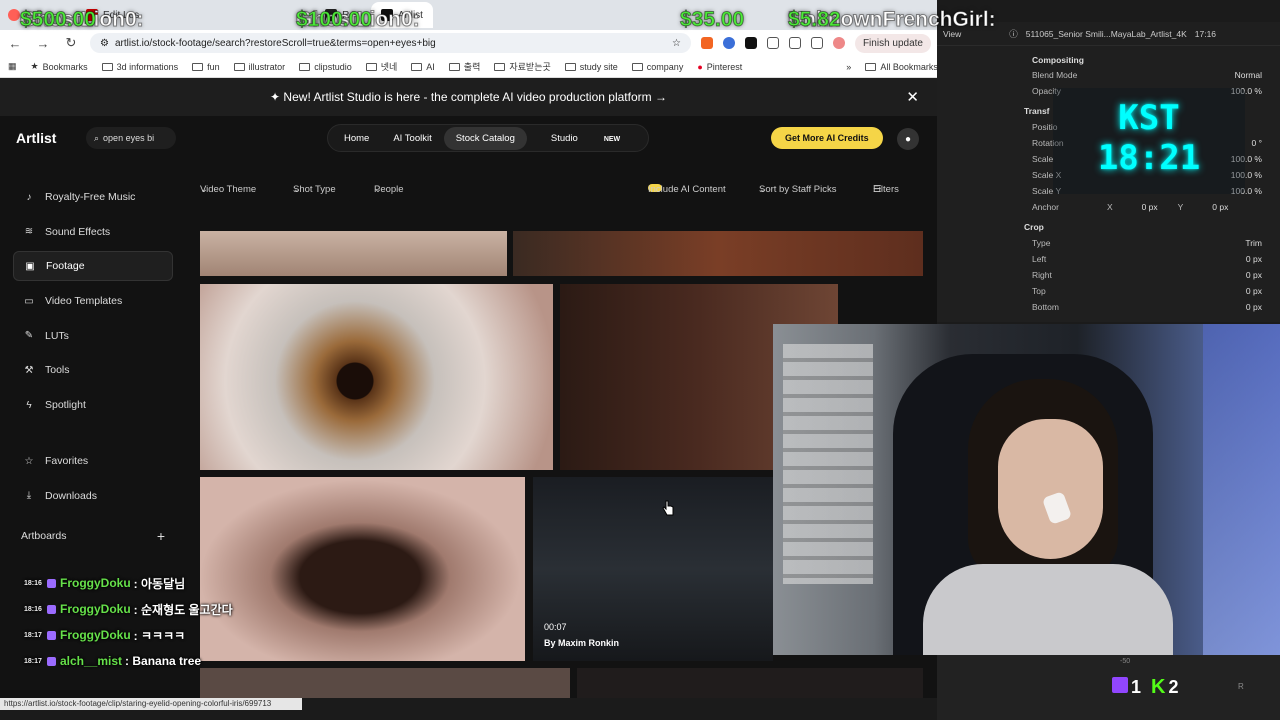 The width and height of the screenshot is (1280, 720). What do you see at coordinates (901, 67) in the screenshot?
I see `all-bookmarks-folder: All Bookmarks` at bounding box center [901, 67].